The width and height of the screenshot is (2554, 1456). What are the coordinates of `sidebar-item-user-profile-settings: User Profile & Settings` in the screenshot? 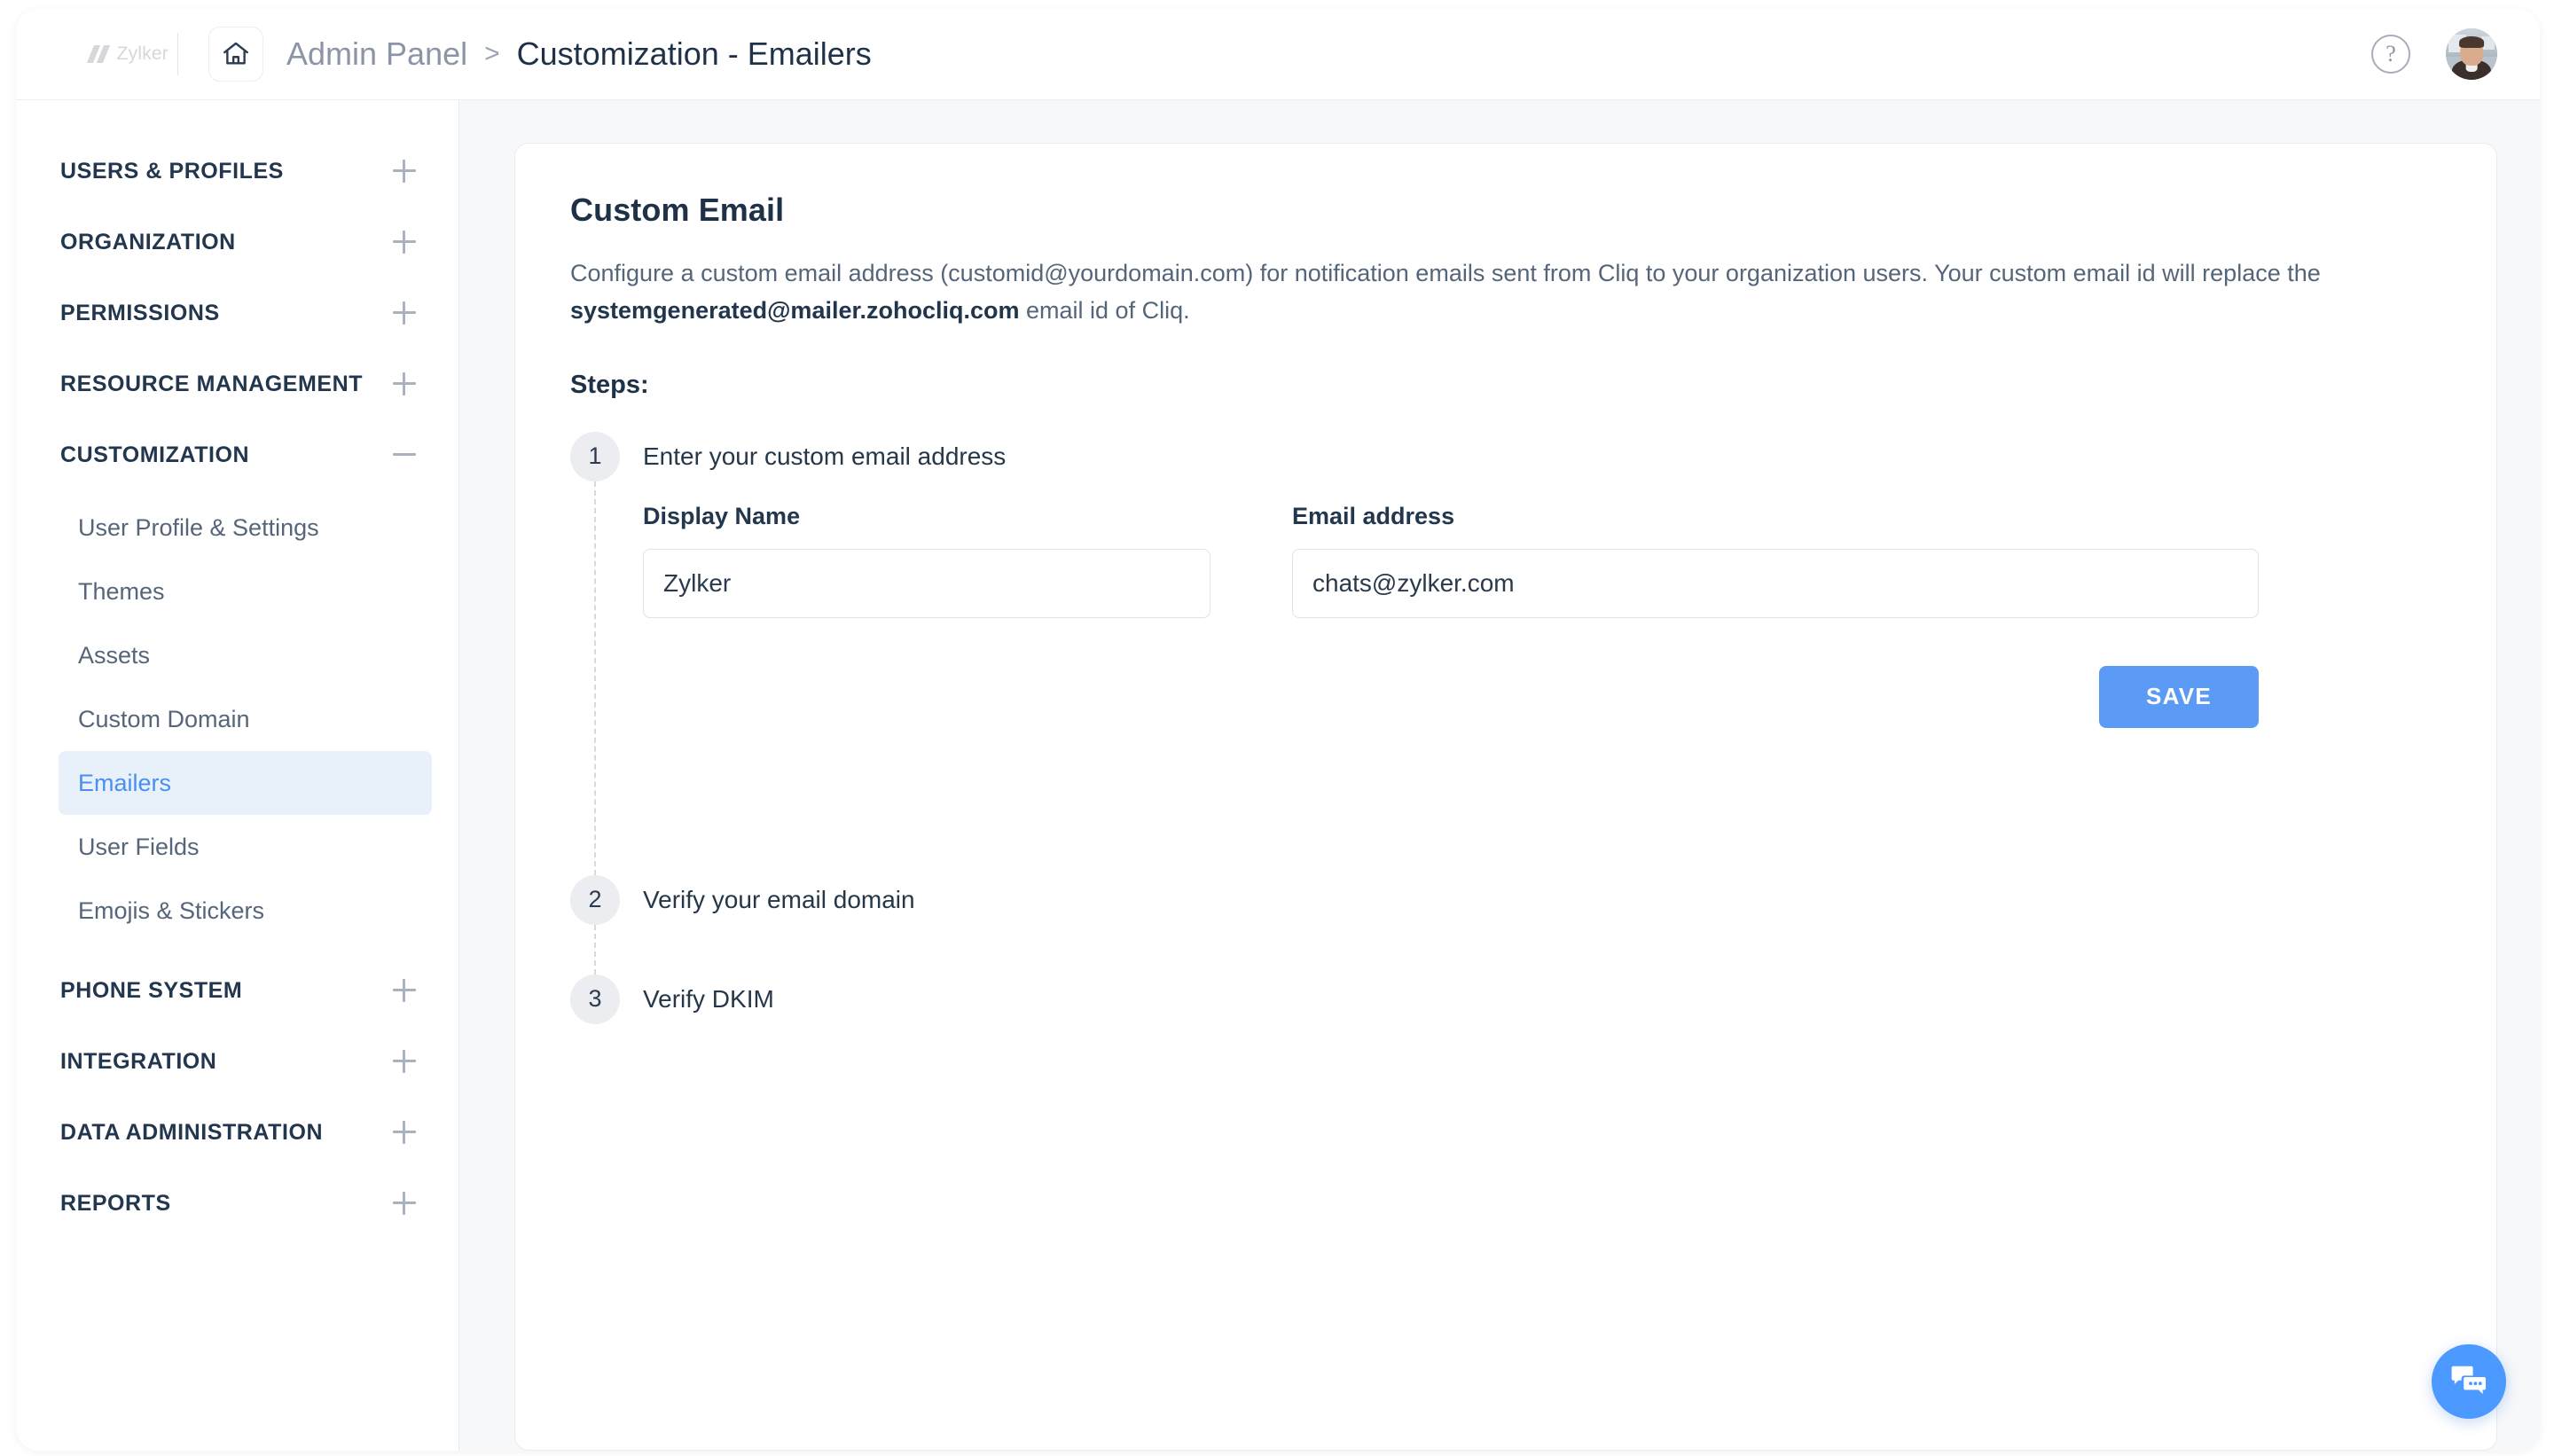 It's located at (245, 528).